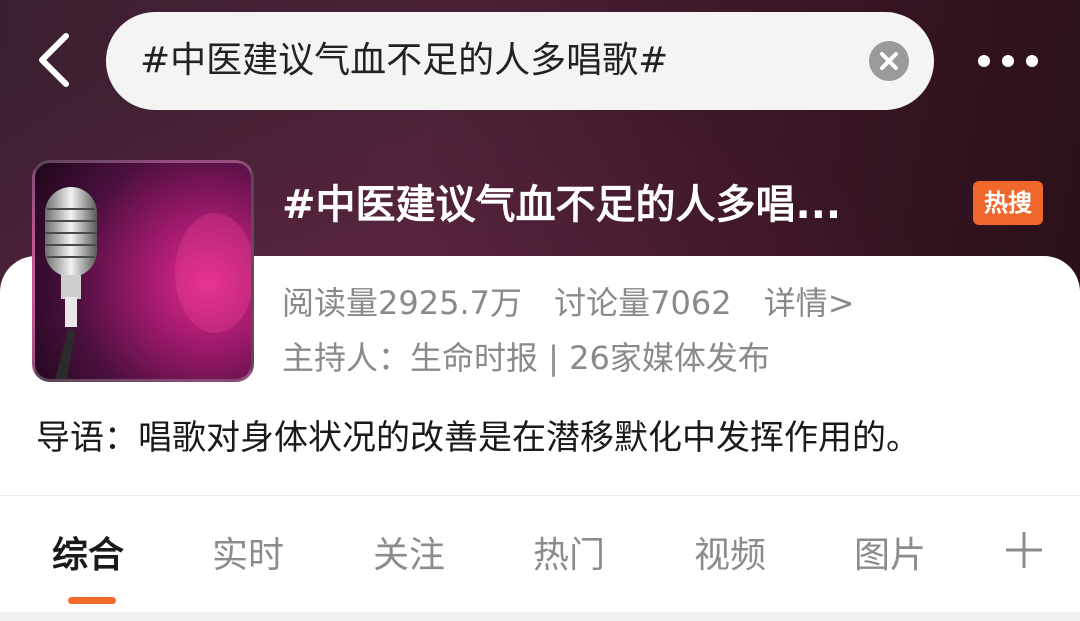 This screenshot has height=621, width=1080. I want to click on more-tabs-button, so click(1024, 550).